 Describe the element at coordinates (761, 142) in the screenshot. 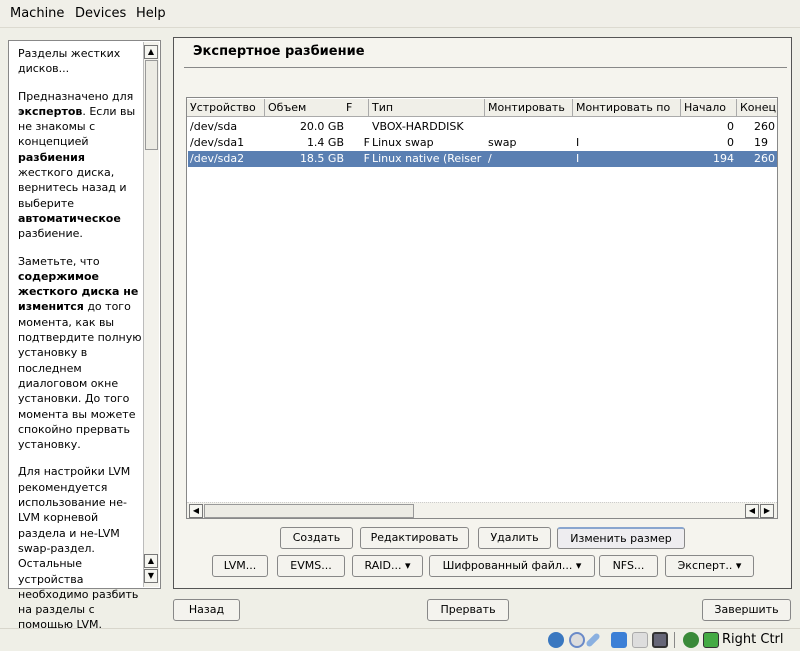

I see `table-cell: 19` at that location.